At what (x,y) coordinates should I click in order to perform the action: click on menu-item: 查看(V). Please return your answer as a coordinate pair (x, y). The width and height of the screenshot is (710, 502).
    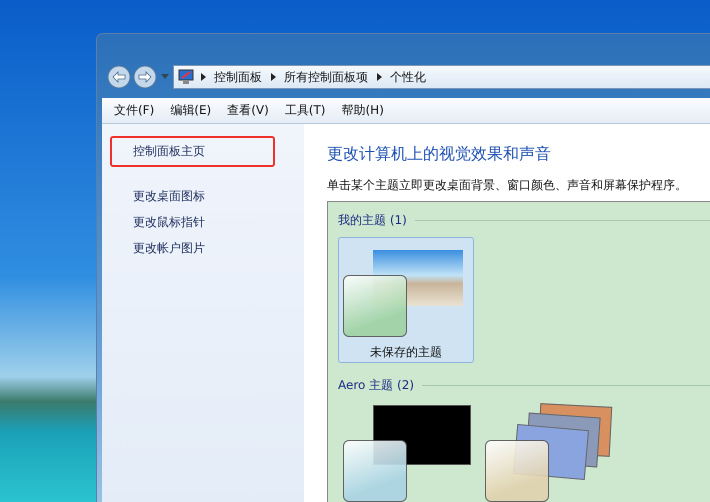
    Looking at the image, I should click on (248, 110).